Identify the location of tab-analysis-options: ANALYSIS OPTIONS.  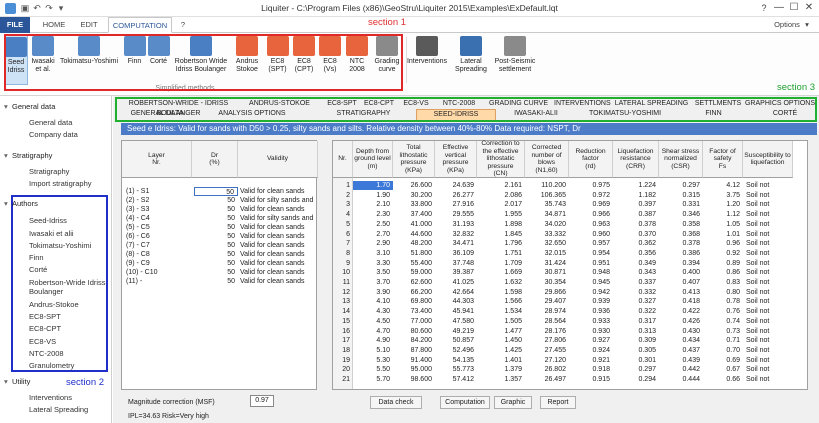
(252, 114).